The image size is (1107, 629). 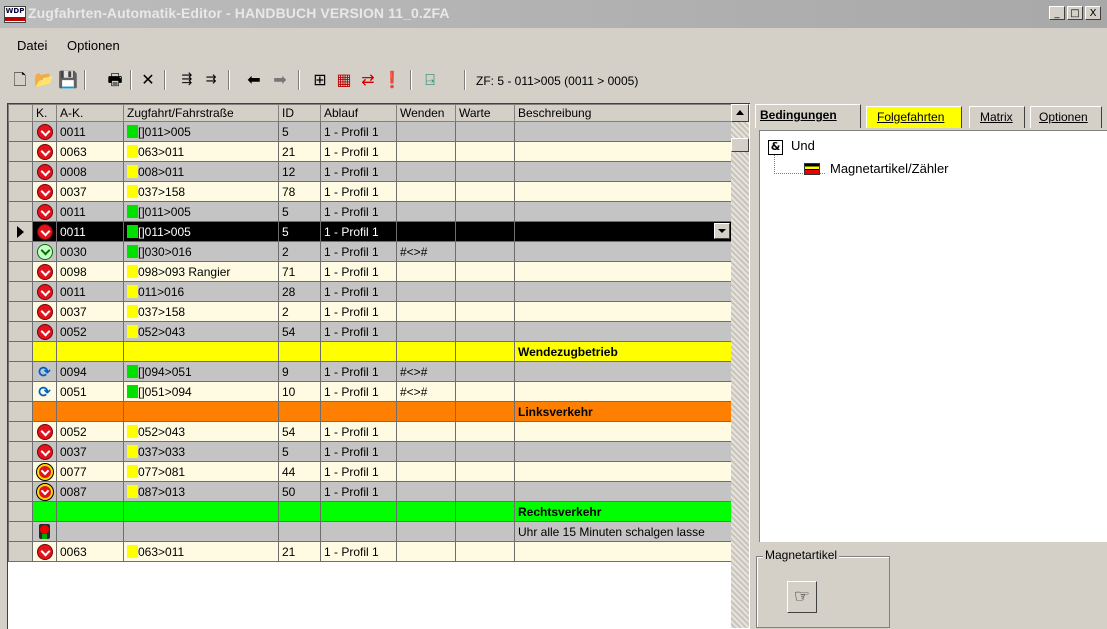 What do you see at coordinates (808, 116) in the screenshot?
I see `tab-bedingungen: Bedingungen` at bounding box center [808, 116].